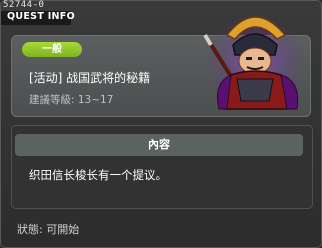 This screenshot has height=248, width=322. Describe the element at coordinates (98, 175) in the screenshot. I see `content-text: 织田信长梭长有一个提议。` at that location.